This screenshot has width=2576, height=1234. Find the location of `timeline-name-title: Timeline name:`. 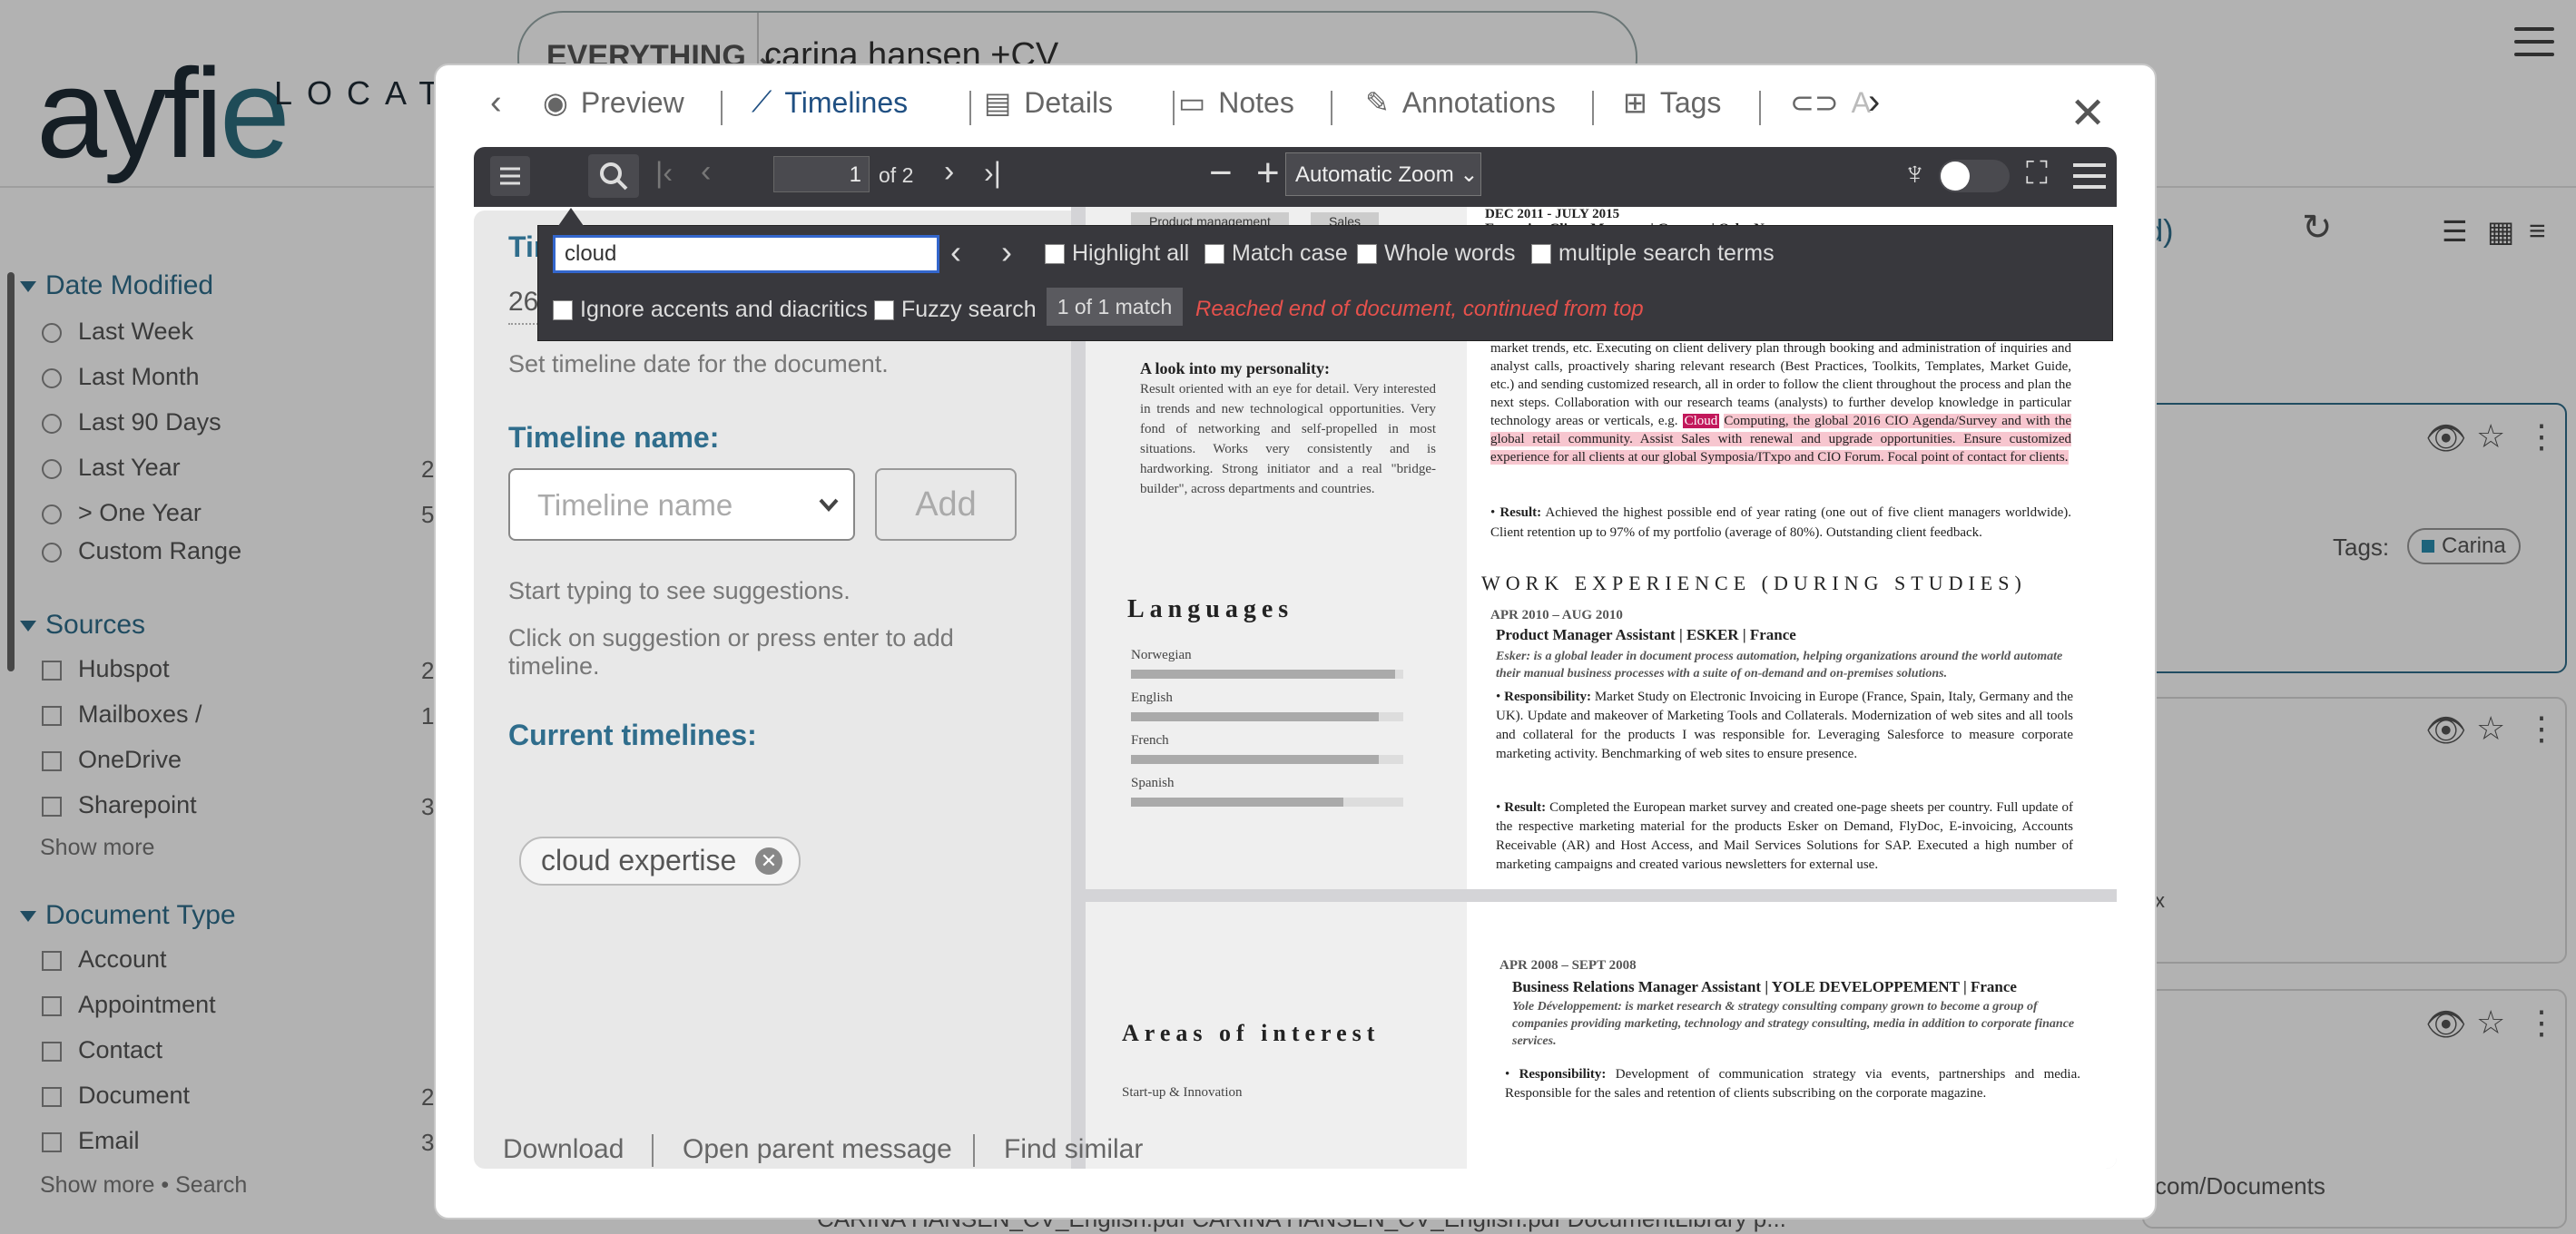

timeline-name-title: Timeline name: is located at coordinates (614, 438).